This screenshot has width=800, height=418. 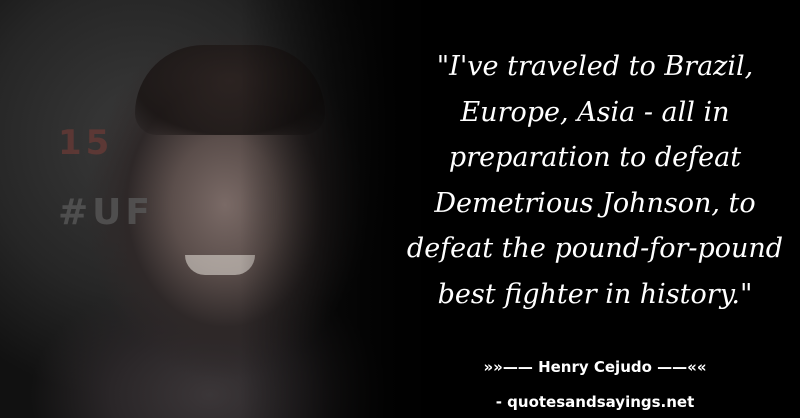 I want to click on quote-line: defeat the pound-for-pound, so click(x=595, y=248).